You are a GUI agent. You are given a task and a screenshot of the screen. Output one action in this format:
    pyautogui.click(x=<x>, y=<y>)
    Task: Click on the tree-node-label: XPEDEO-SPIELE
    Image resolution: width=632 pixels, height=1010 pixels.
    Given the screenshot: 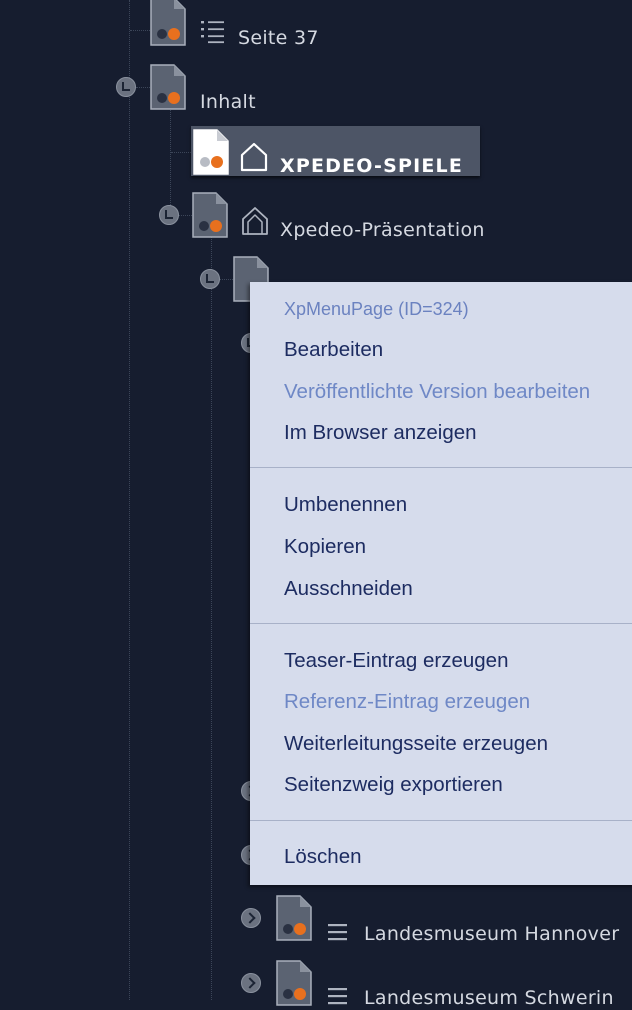 What is the action you would take?
    pyautogui.click(x=372, y=166)
    